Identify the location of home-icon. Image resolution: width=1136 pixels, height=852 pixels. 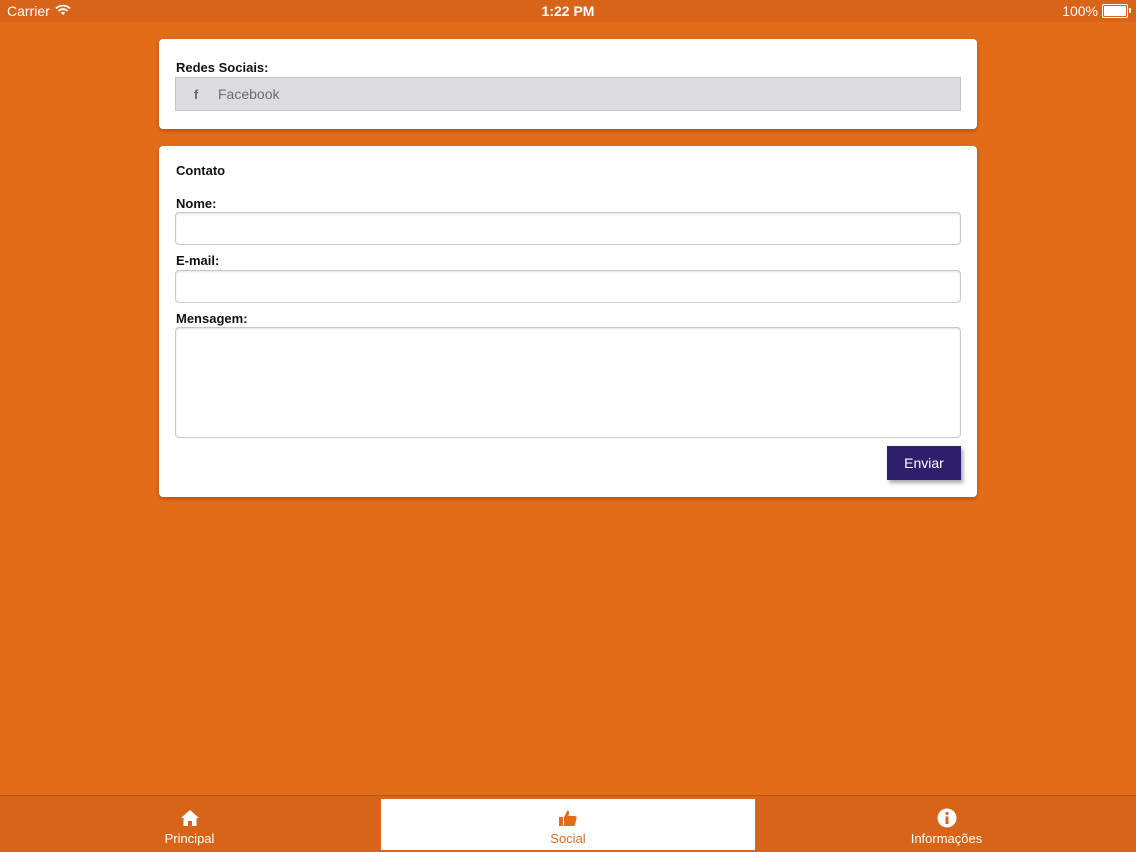
(190, 818).